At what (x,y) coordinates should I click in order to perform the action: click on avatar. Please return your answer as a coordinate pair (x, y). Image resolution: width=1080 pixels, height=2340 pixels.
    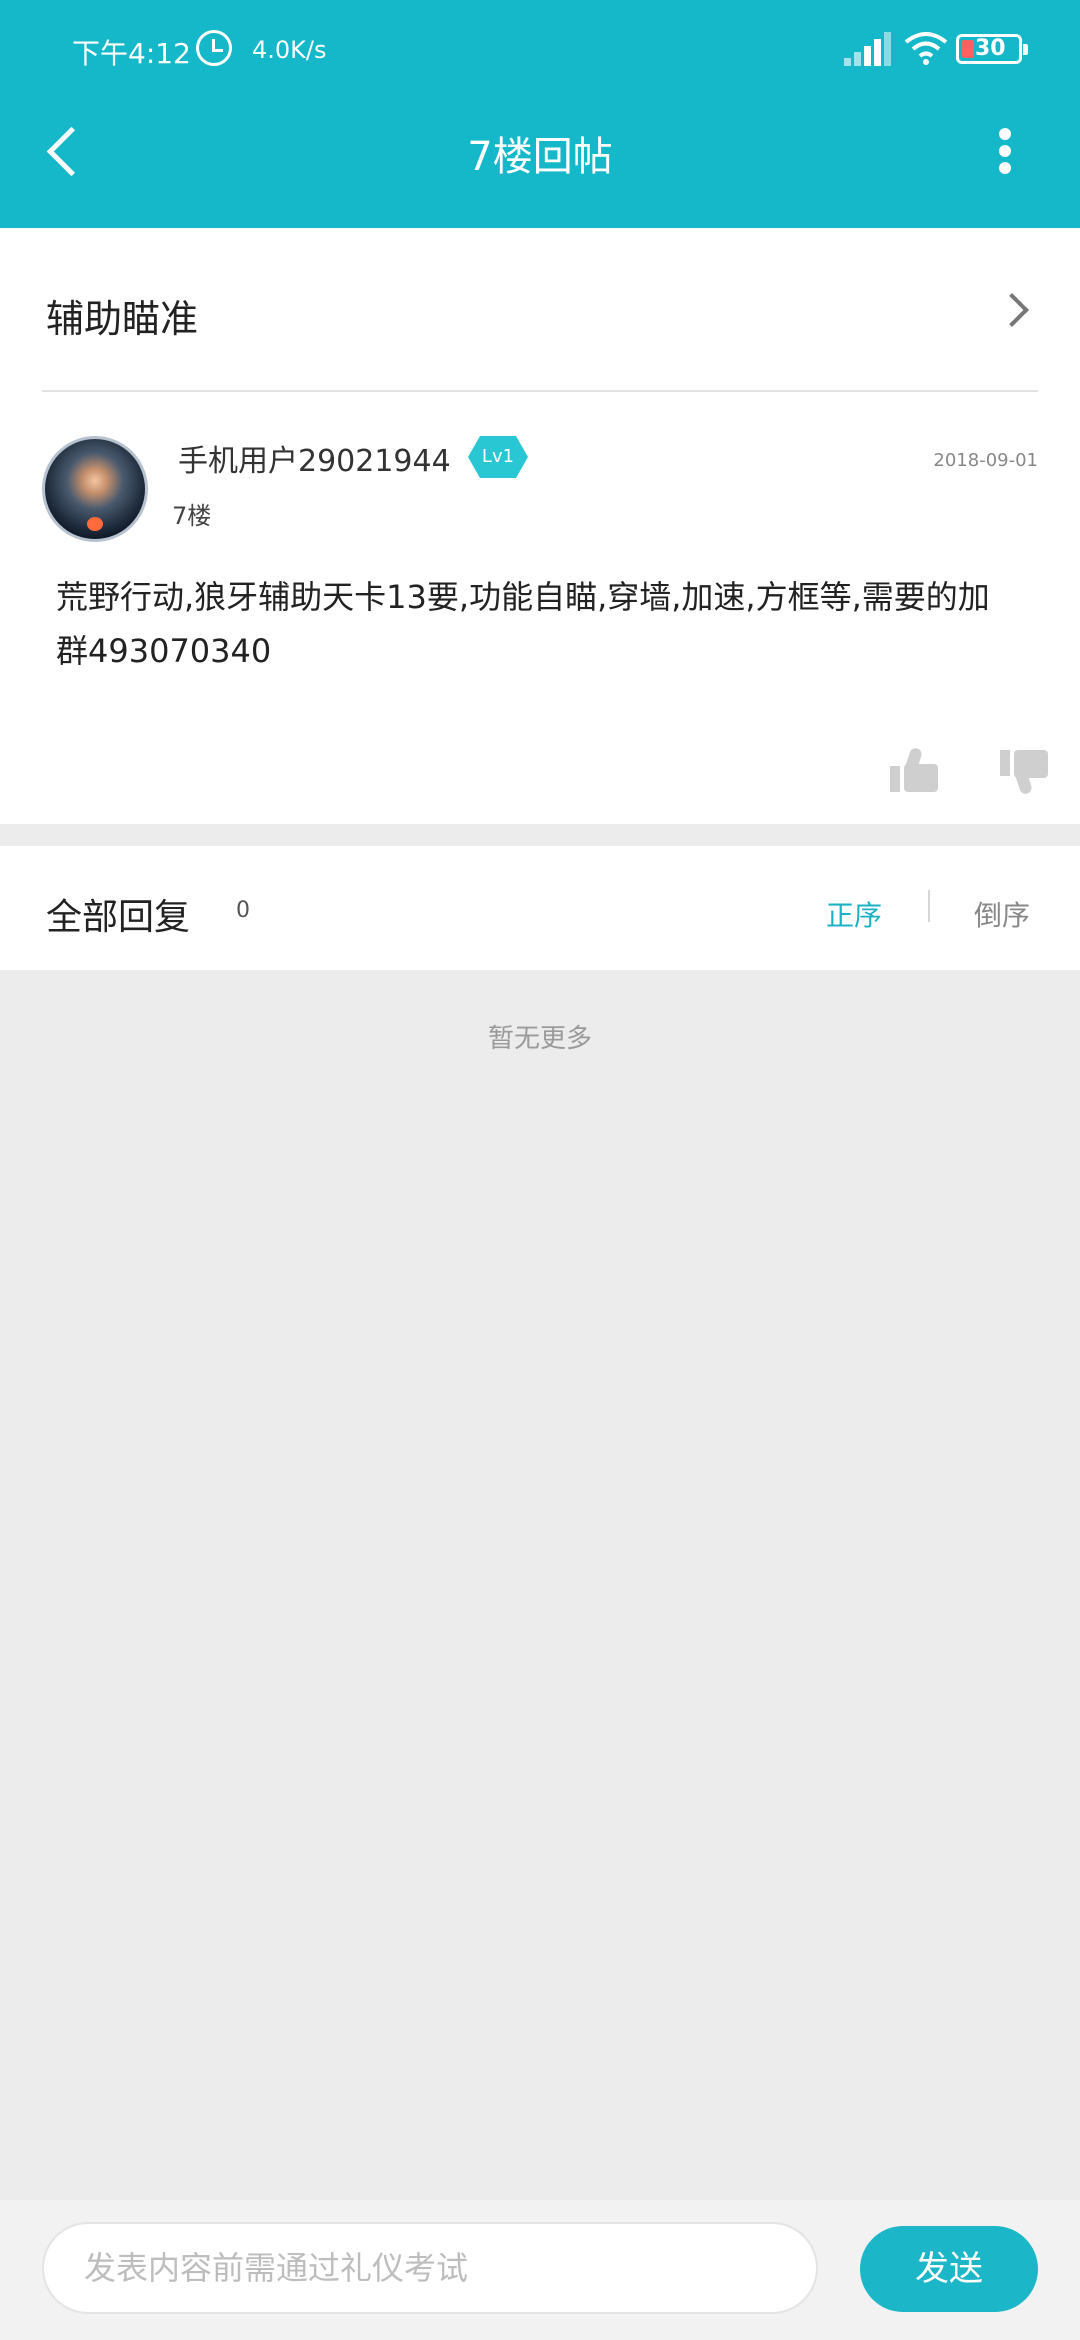
    Looking at the image, I should click on (95, 489).